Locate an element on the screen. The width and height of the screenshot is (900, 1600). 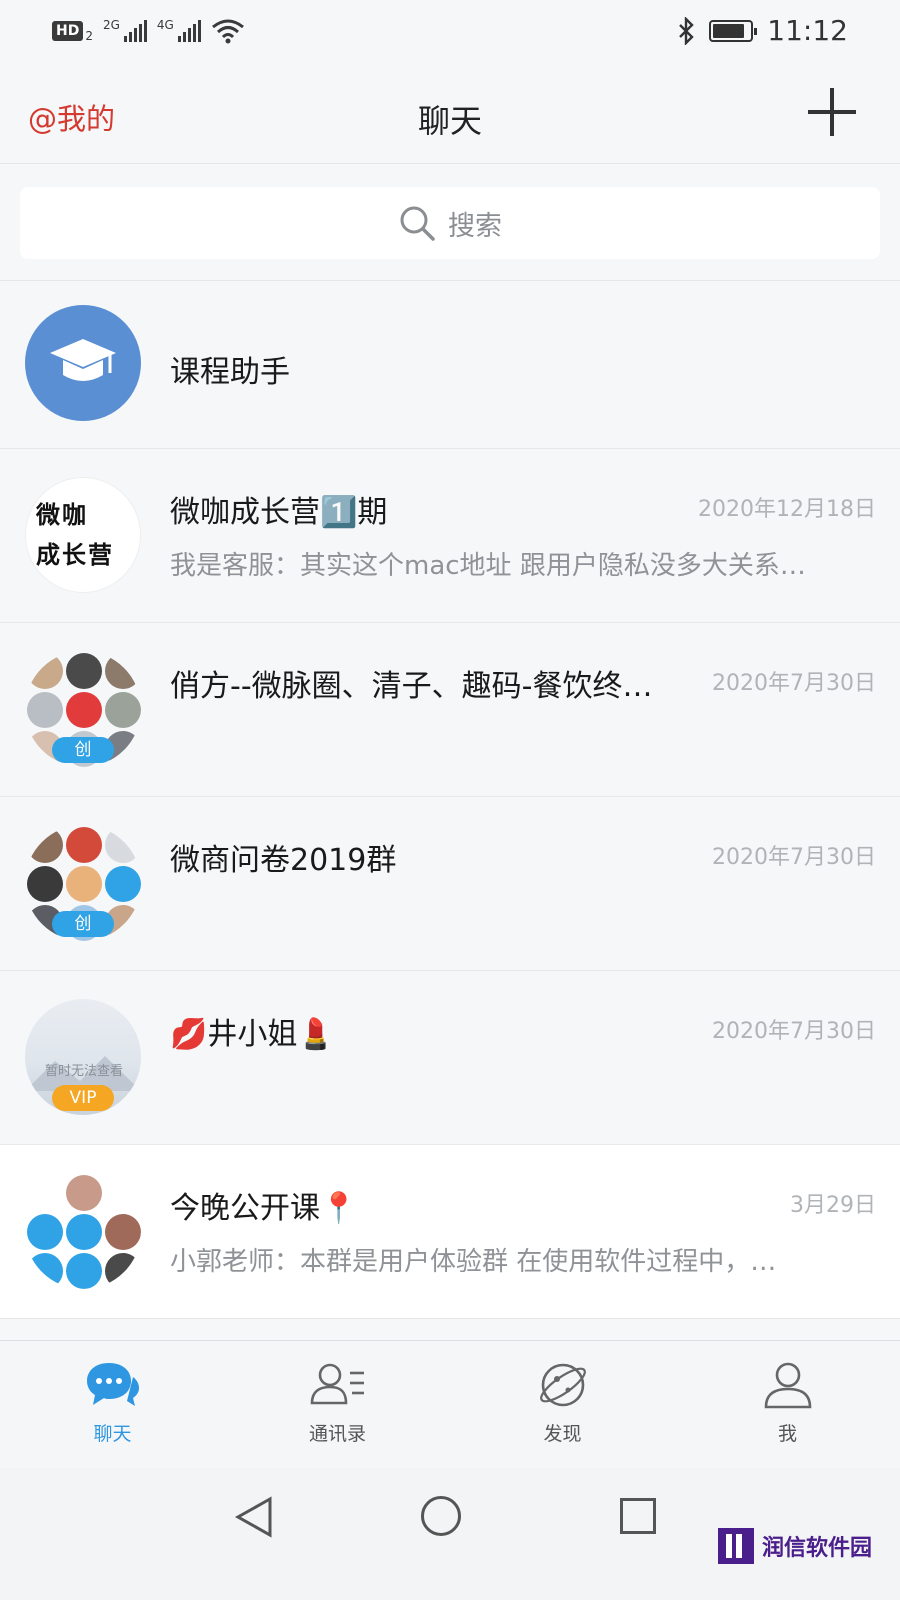
avatar is located at coordinates (83, 363).